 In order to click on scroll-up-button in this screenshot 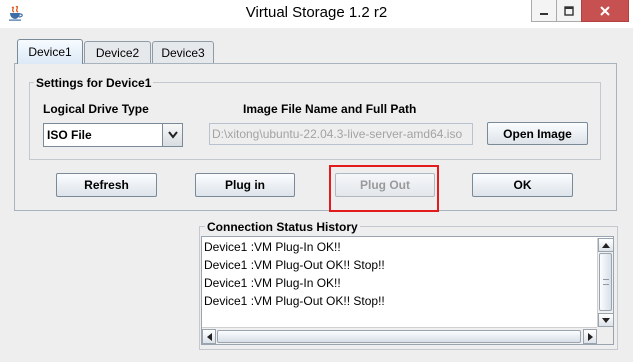, I will do `click(606, 245)`.